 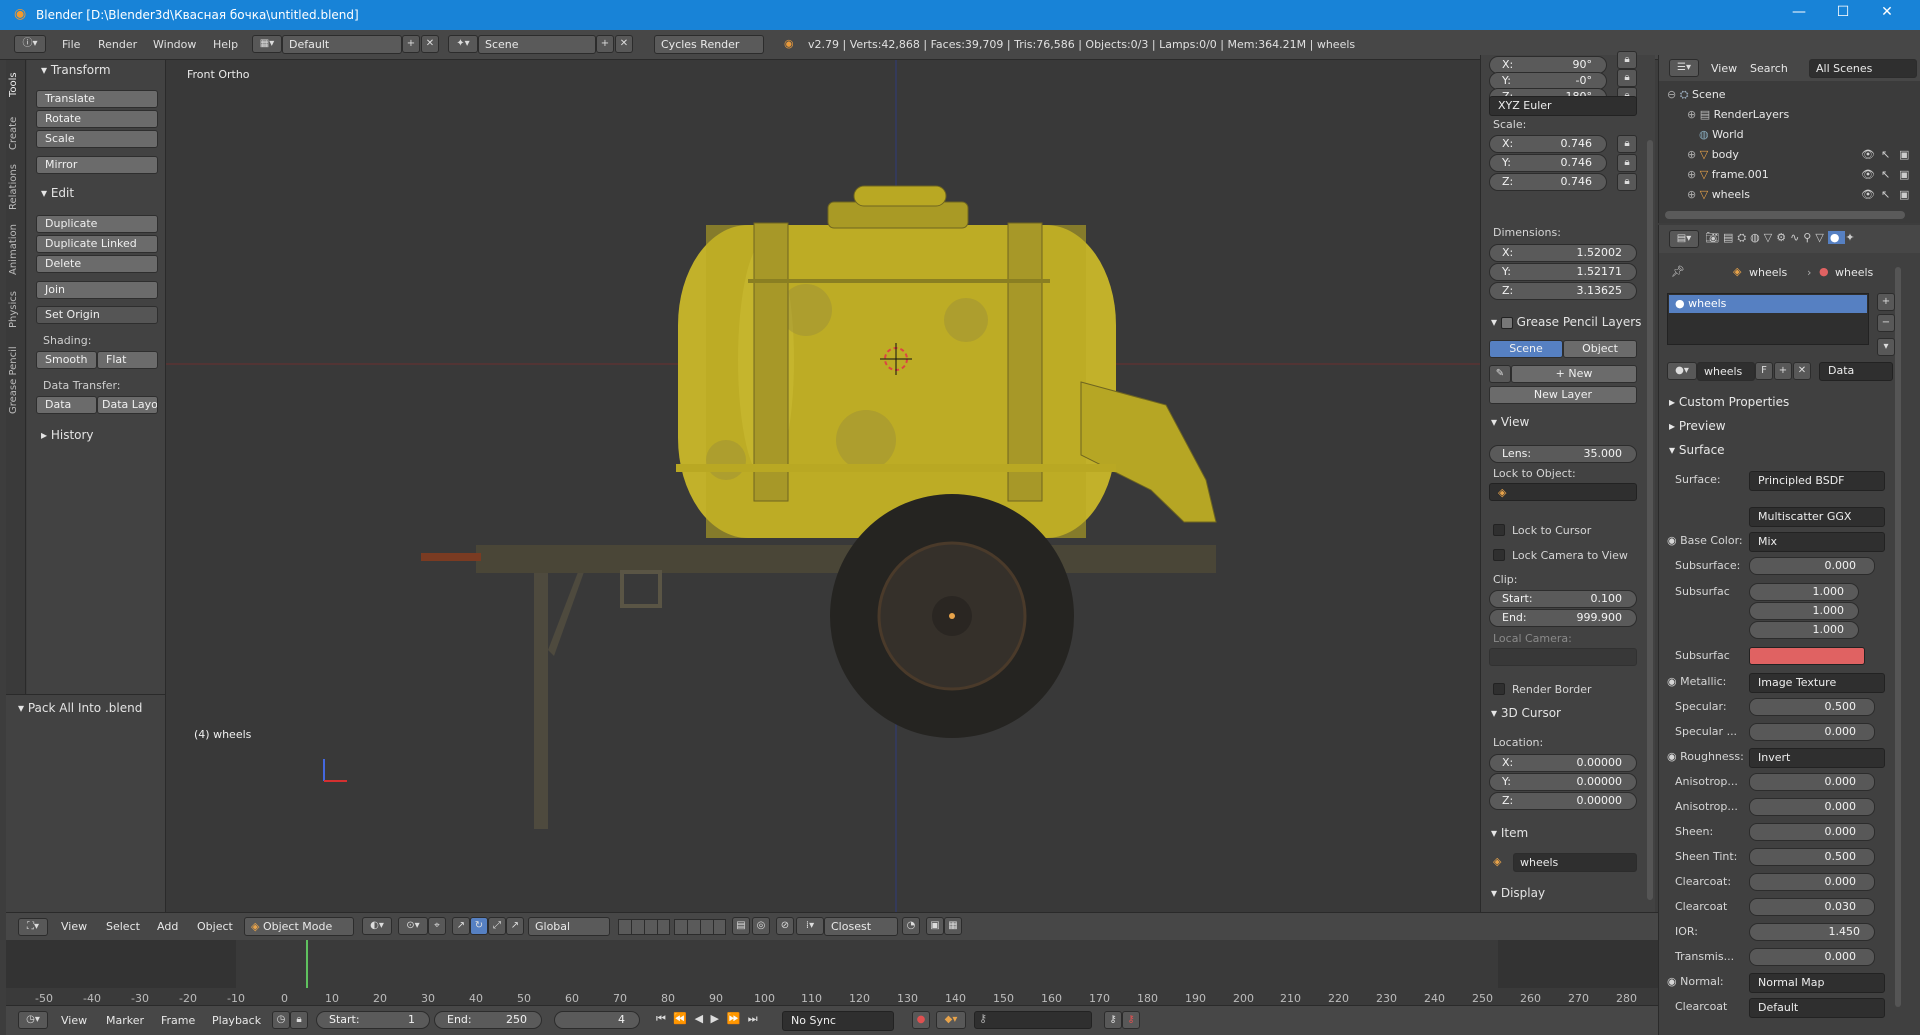 I want to click on grease-pencil-panel-header: ▾ Grease Pencil Layers, so click(x=1566, y=322).